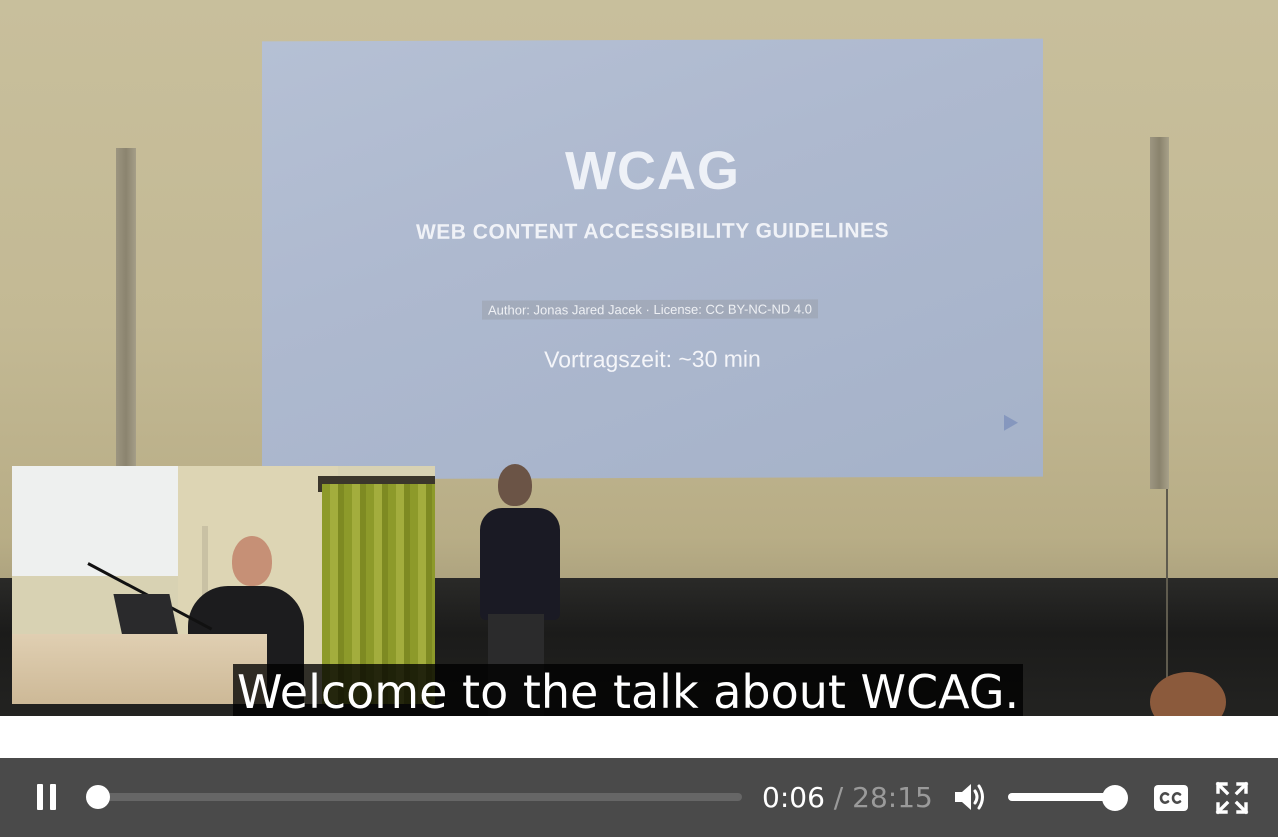 Image resolution: width=1278 pixels, height=837 pixels. What do you see at coordinates (139, 669) in the screenshot?
I see `pip-lectern` at bounding box center [139, 669].